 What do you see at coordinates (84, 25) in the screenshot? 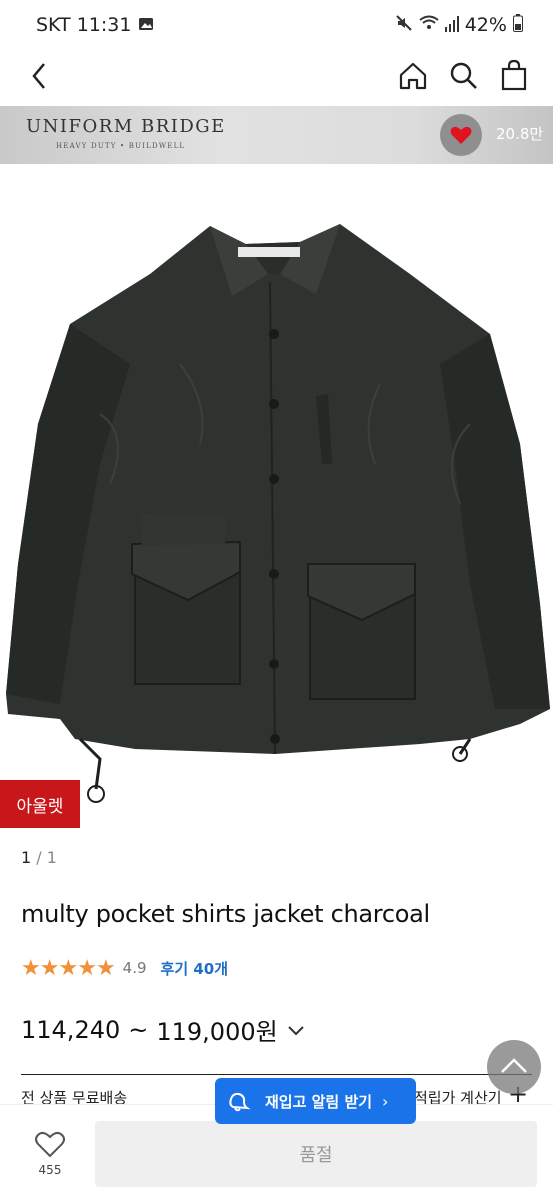
I see `carrier-time-text: SKT 11:31` at bounding box center [84, 25].